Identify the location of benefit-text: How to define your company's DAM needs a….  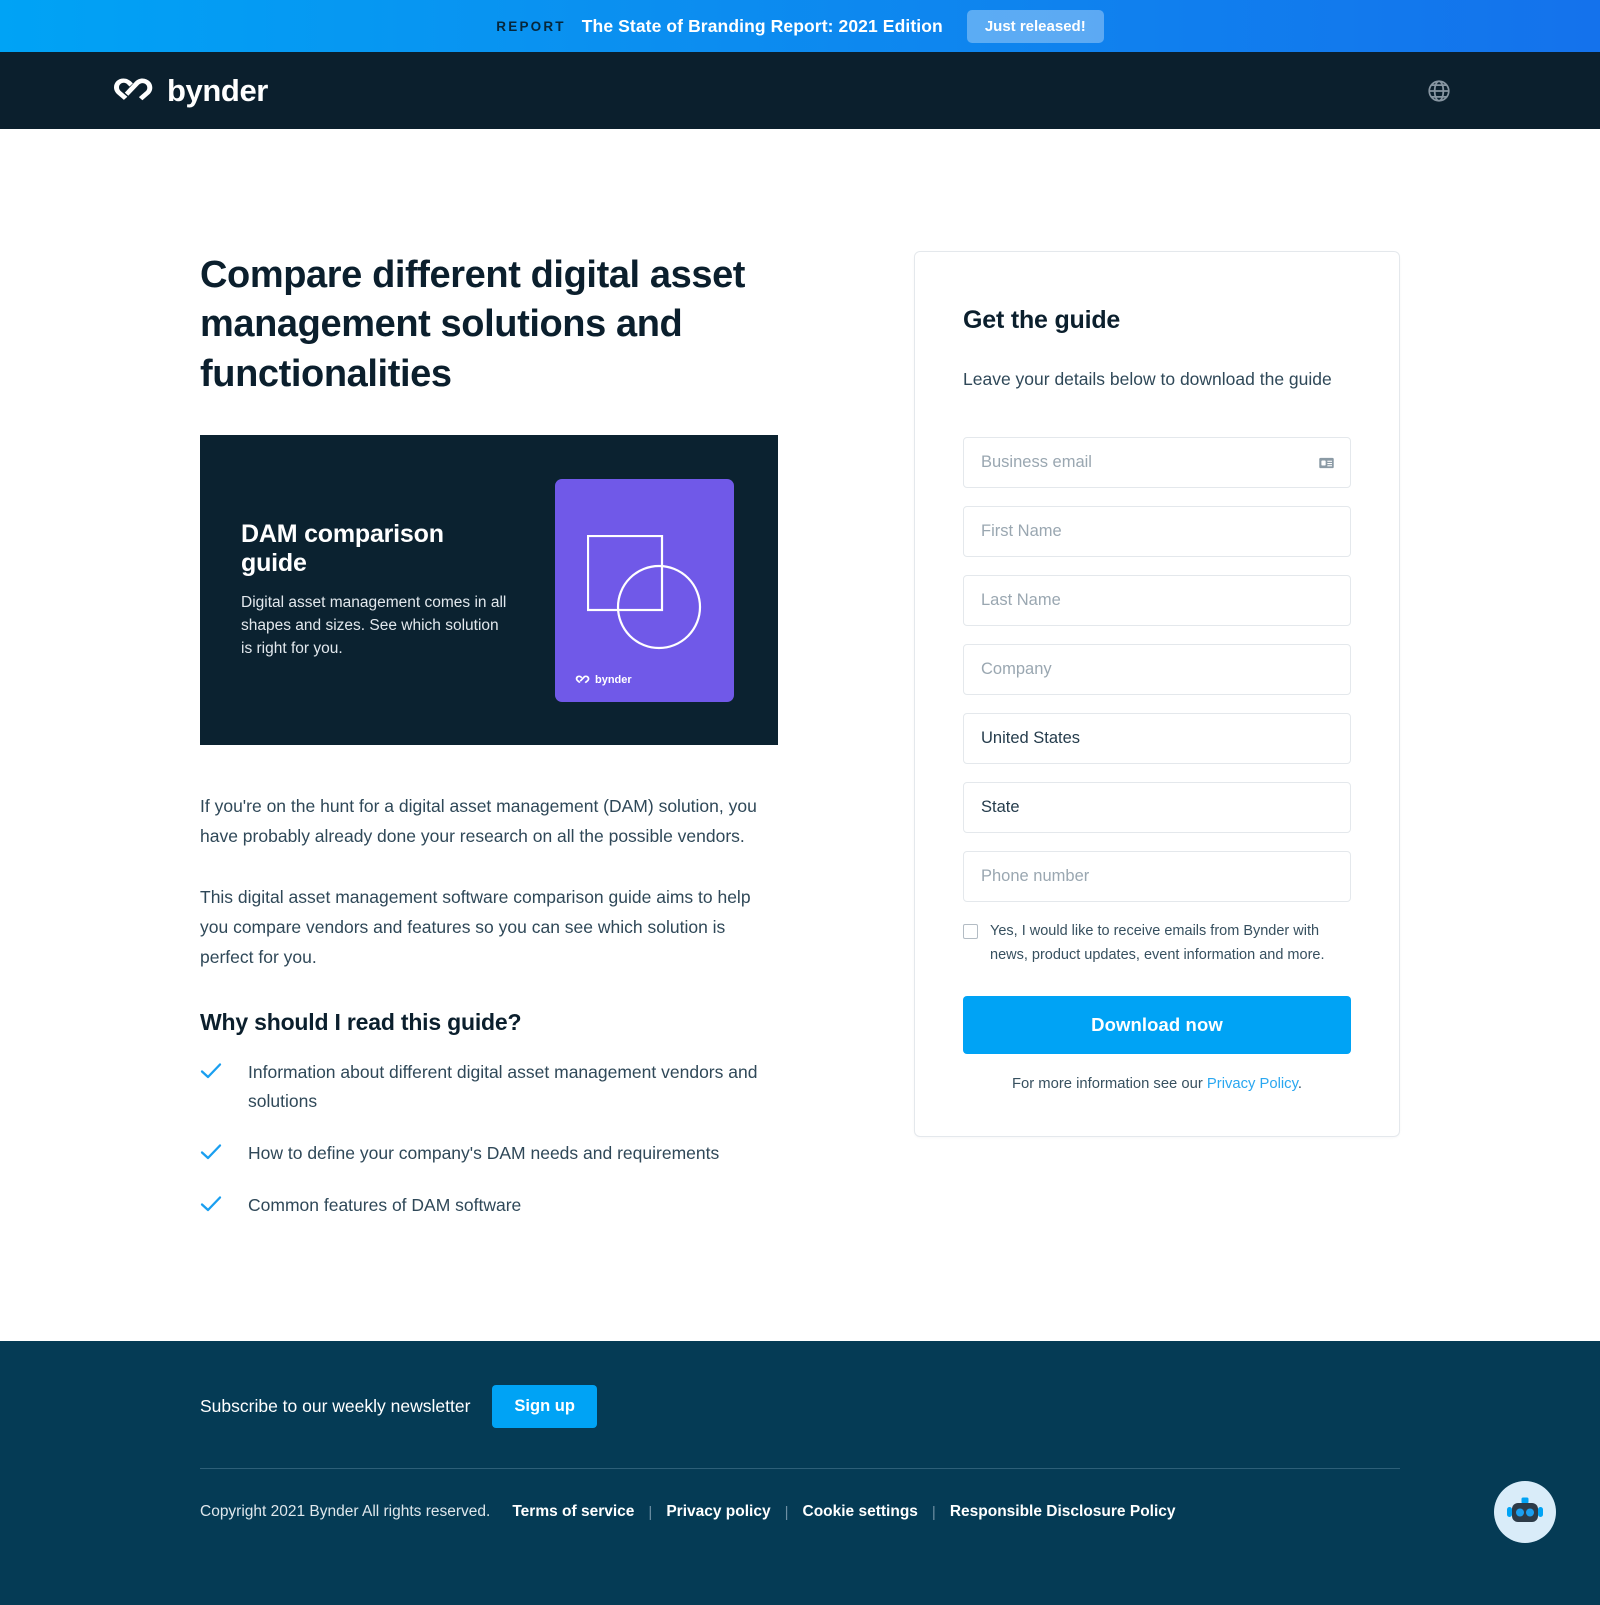
(484, 1152).